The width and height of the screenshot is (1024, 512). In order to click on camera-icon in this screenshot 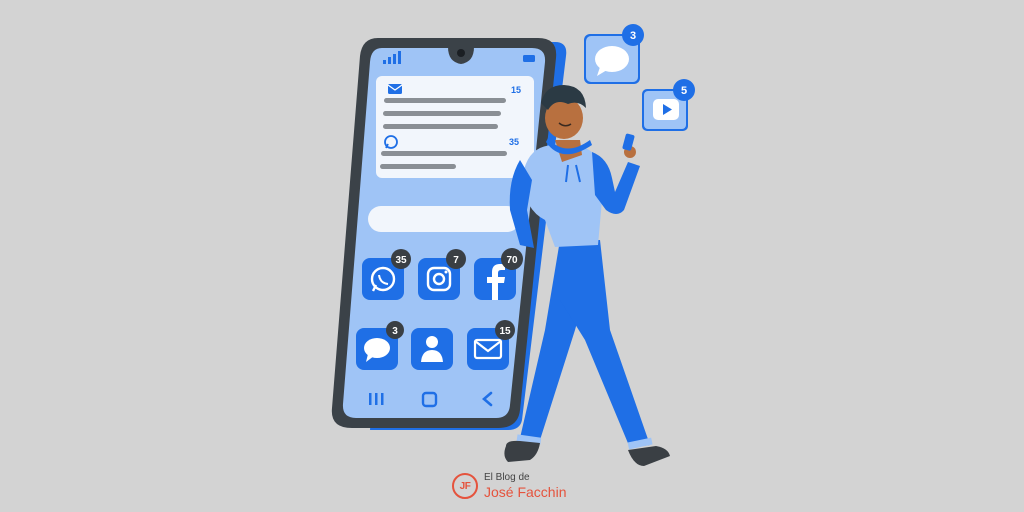, I will do `click(461, 53)`.